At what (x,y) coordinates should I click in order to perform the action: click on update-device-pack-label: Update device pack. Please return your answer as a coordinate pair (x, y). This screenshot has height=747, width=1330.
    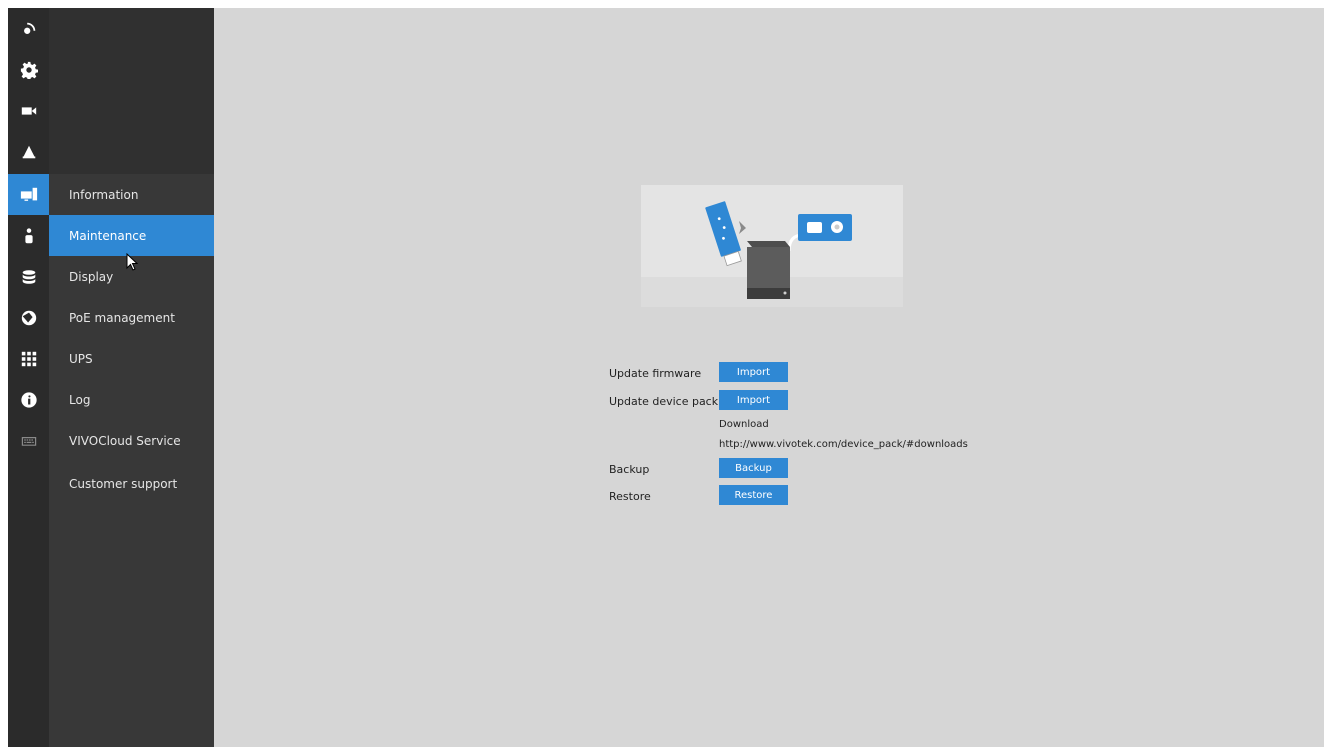
    Looking at the image, I should click on (664, 401).